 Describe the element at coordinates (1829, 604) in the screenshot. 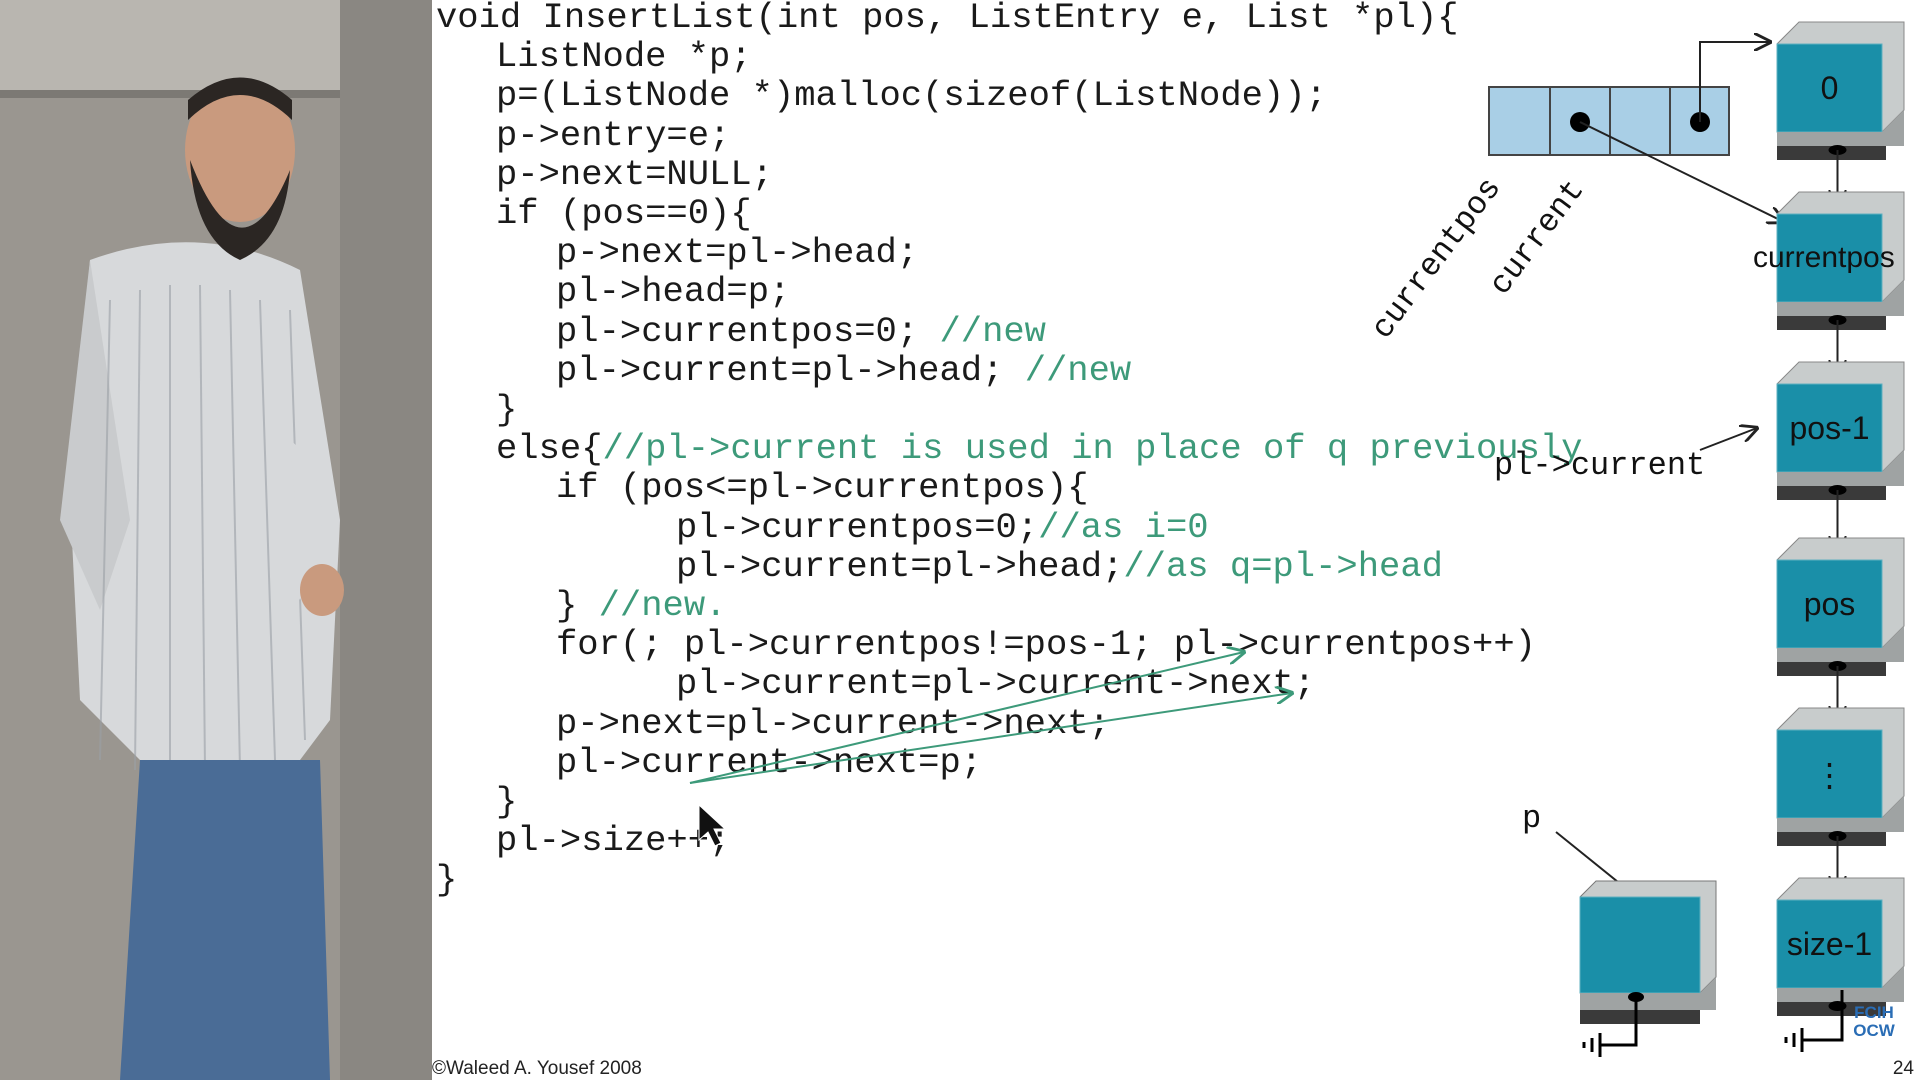

I see `node-label: pos` at that location.